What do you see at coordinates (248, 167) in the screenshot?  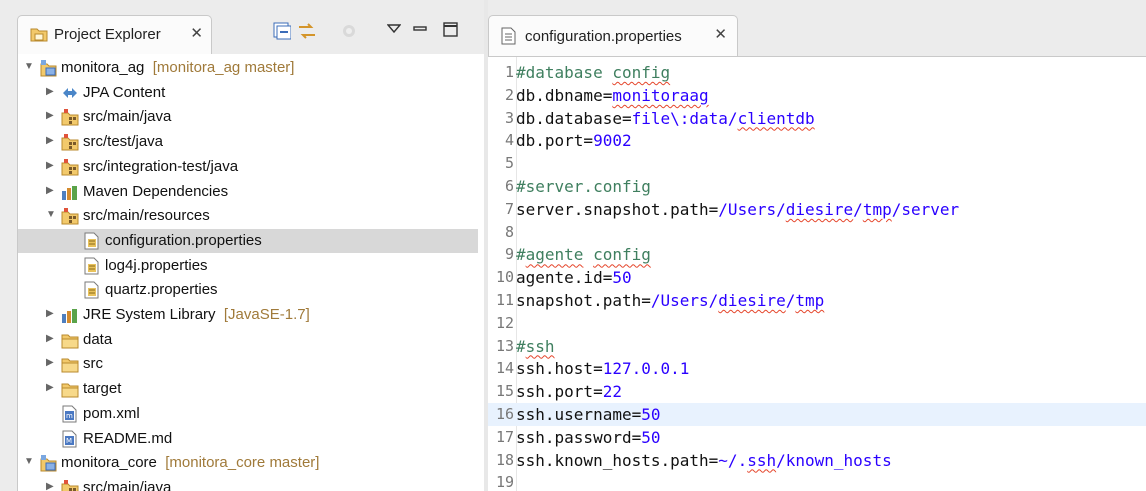 I see `tree-item: ▶ src/integration-test/java` at bounding box center [248, 167].